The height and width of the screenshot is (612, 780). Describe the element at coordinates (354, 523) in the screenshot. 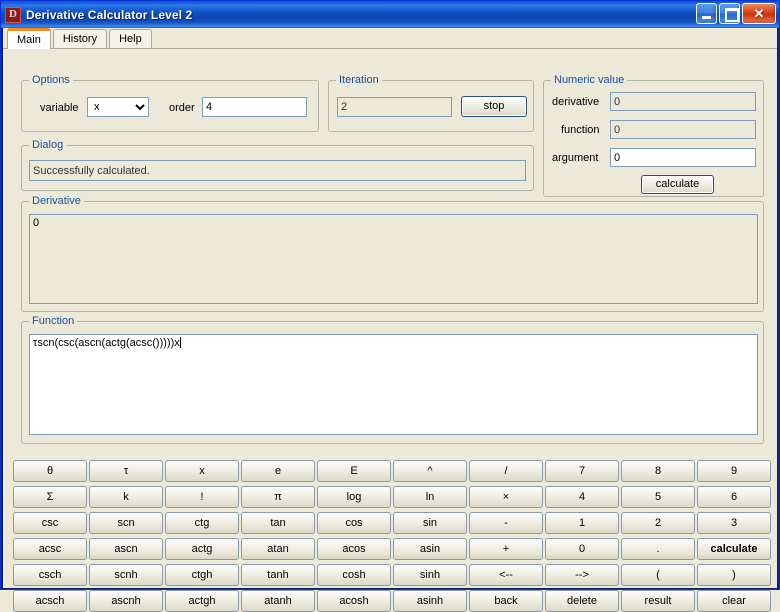

I see `key-cos: cos` at that location.